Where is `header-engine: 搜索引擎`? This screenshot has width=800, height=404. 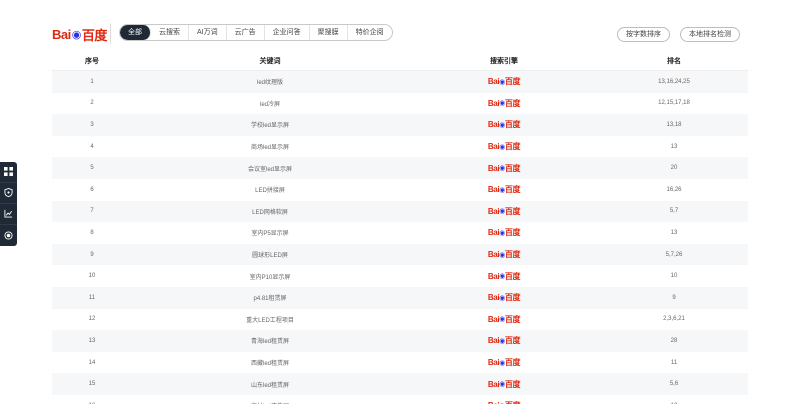 header-engine: 搜索引擎 is located at coordinates (504, 61).